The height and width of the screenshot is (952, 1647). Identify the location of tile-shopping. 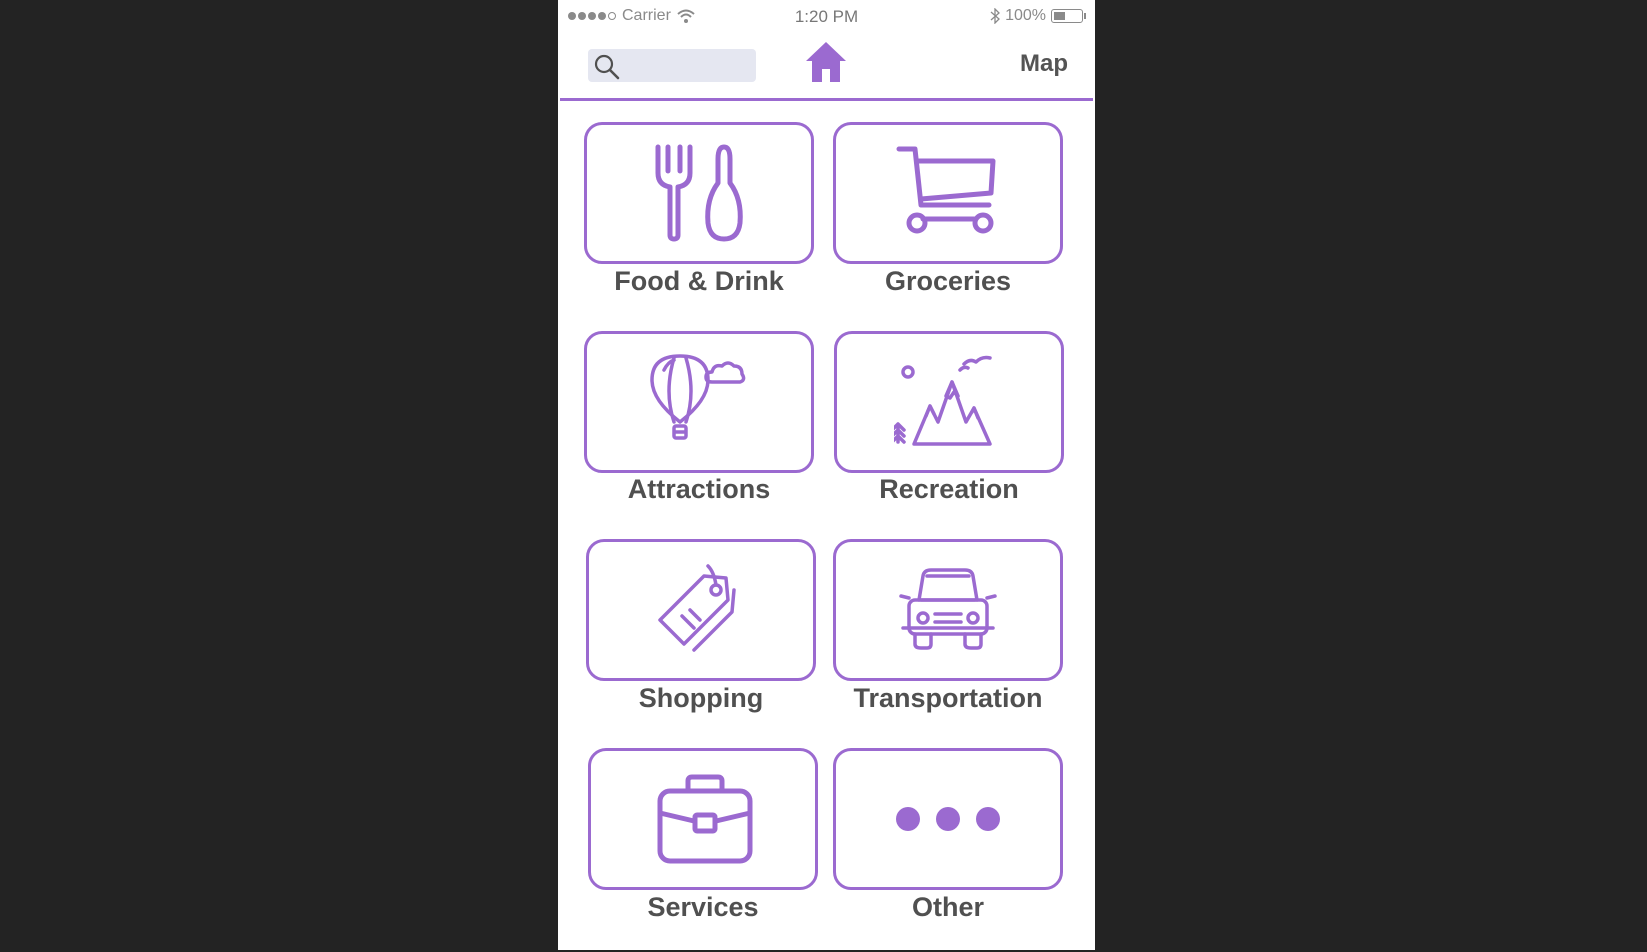
(701, 610).